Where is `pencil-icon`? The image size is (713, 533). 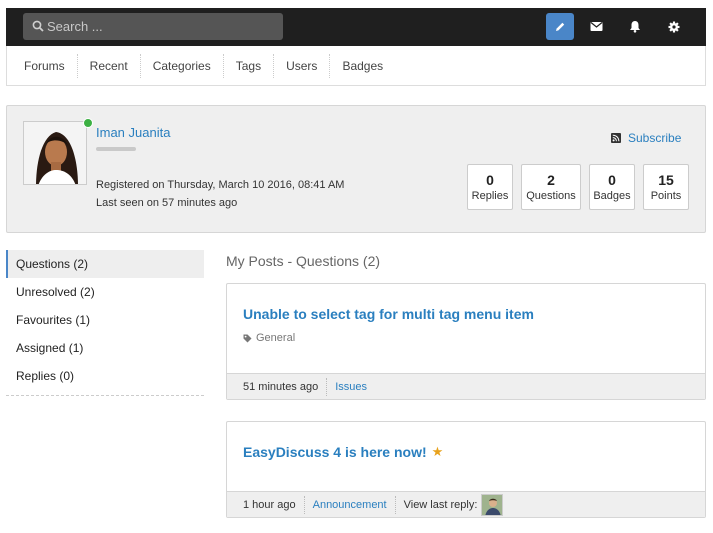 pencil-icon is located at coordinates (560, 26).